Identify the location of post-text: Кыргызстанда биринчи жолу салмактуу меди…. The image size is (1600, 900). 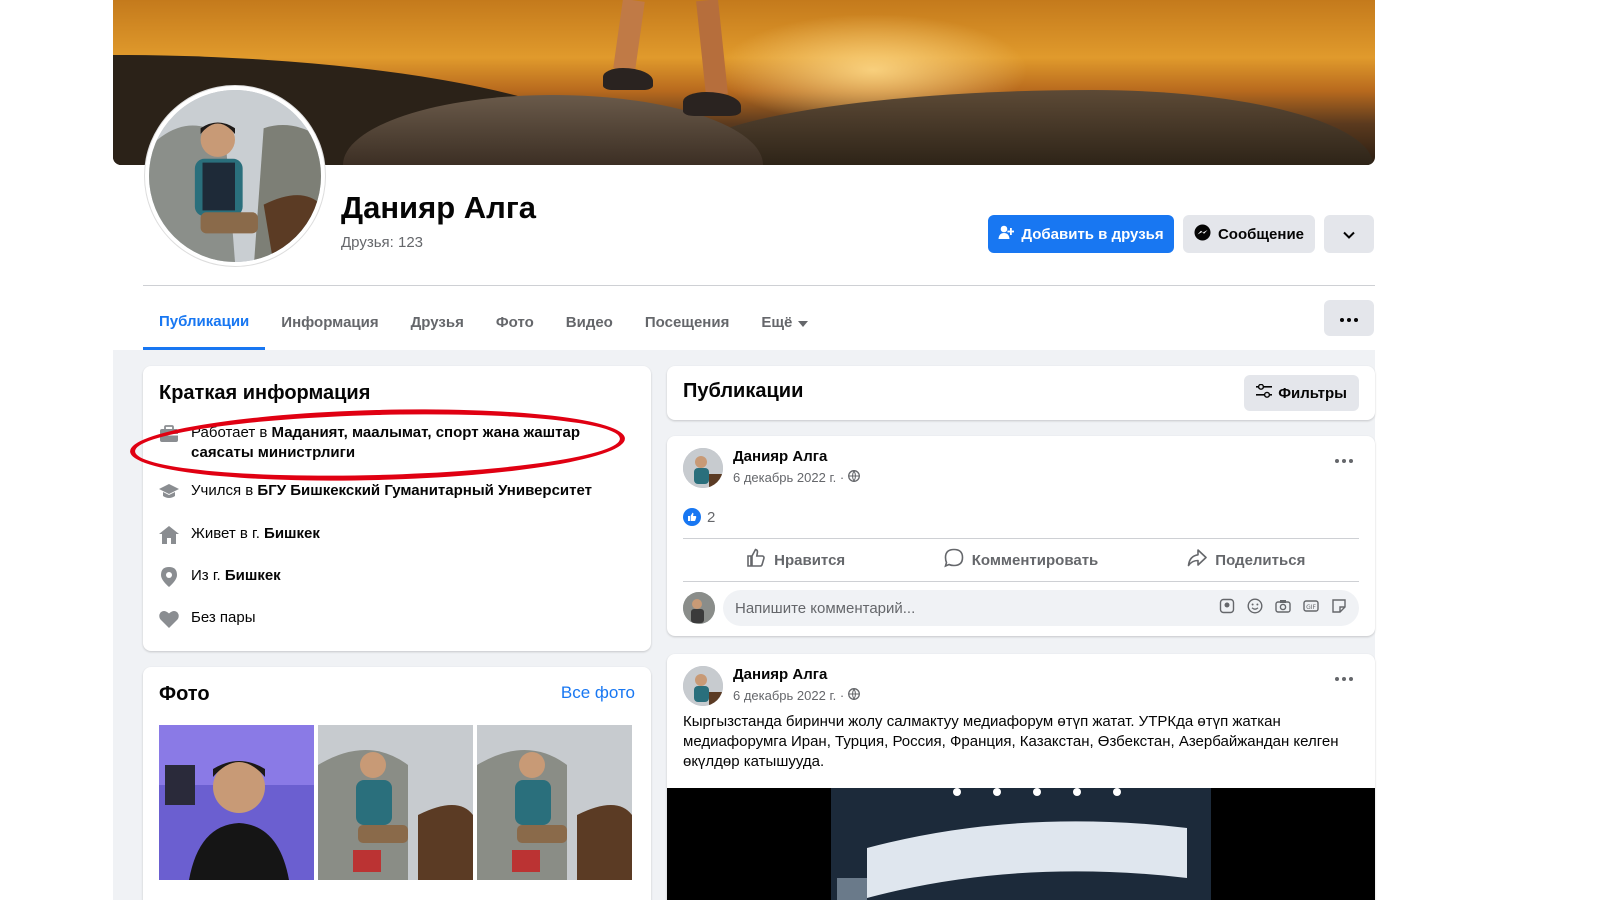
(1011, 741).